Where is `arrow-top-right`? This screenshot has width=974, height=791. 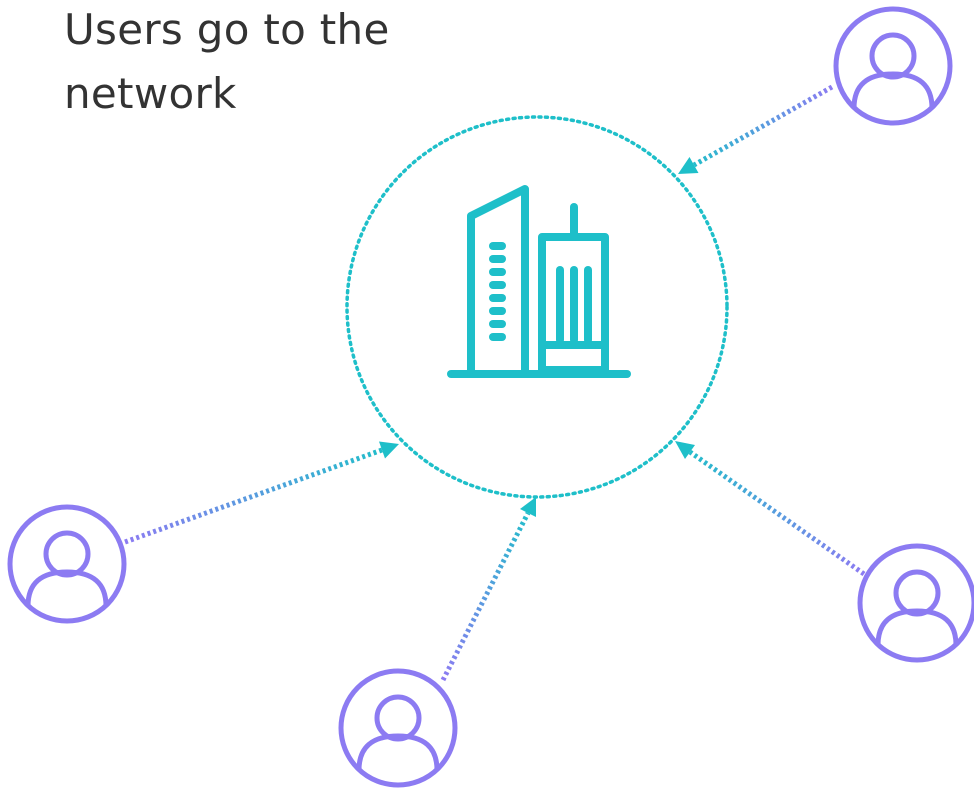 arrow-top-right is located at coordinates (756, 129).